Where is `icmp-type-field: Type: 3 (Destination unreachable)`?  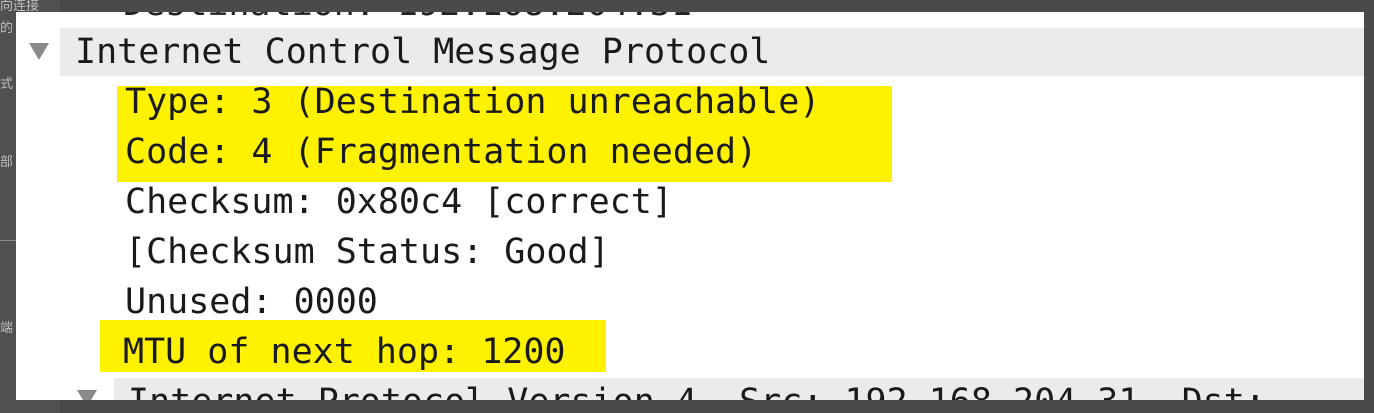 icmp-type-field: Type: 3 (Destination unreachable) is located at coordinates (472, 102).